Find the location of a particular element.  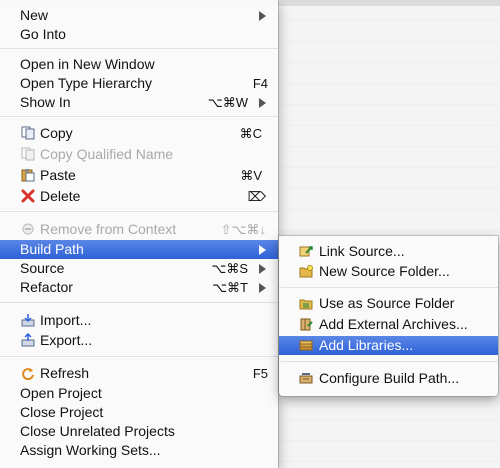

menu-item-new: New is located at coordinates (139, 15).